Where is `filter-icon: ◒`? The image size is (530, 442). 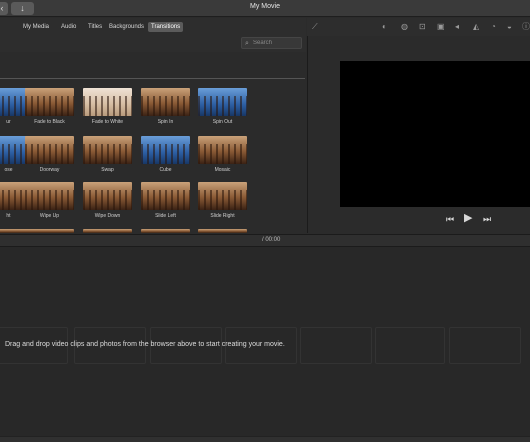
filter-icon: ◒ is located at coordinates (509, 27).